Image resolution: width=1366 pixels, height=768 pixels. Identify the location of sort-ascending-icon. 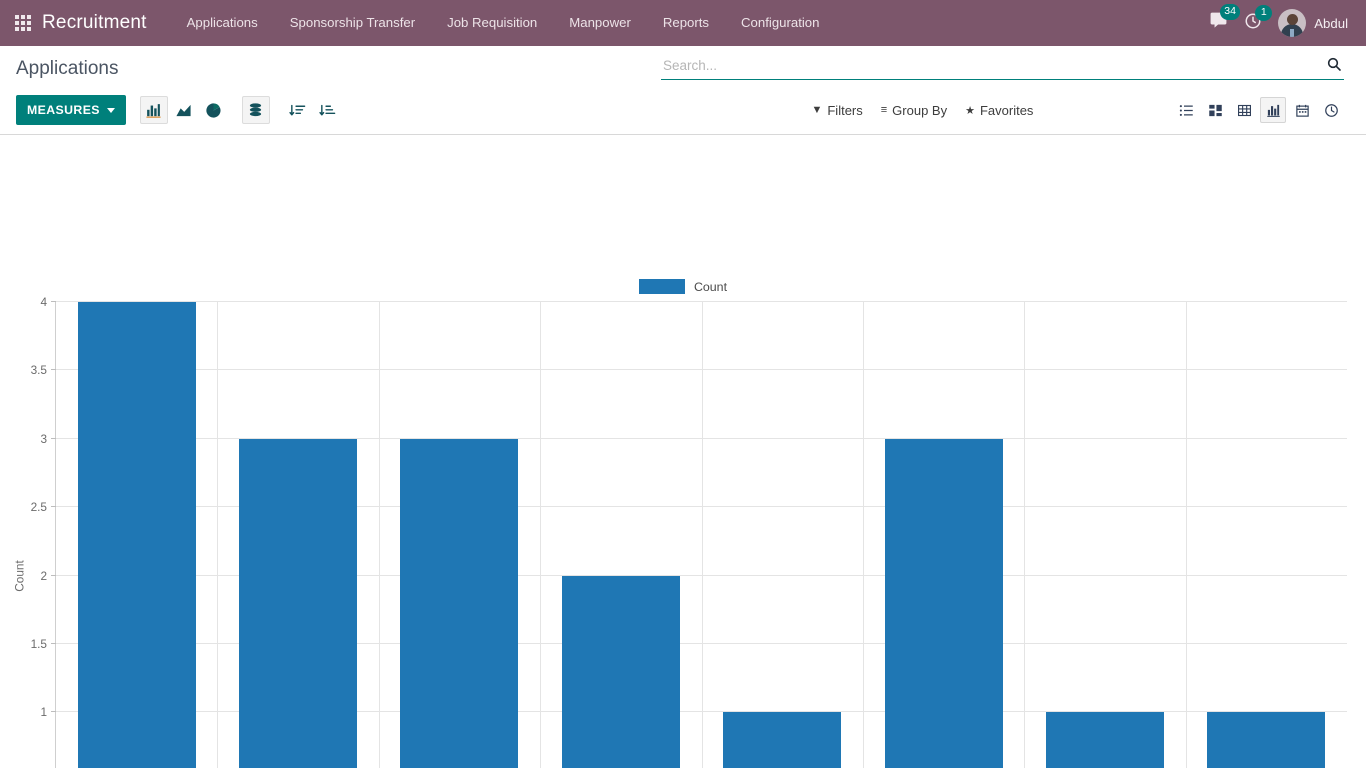
(328, 110).